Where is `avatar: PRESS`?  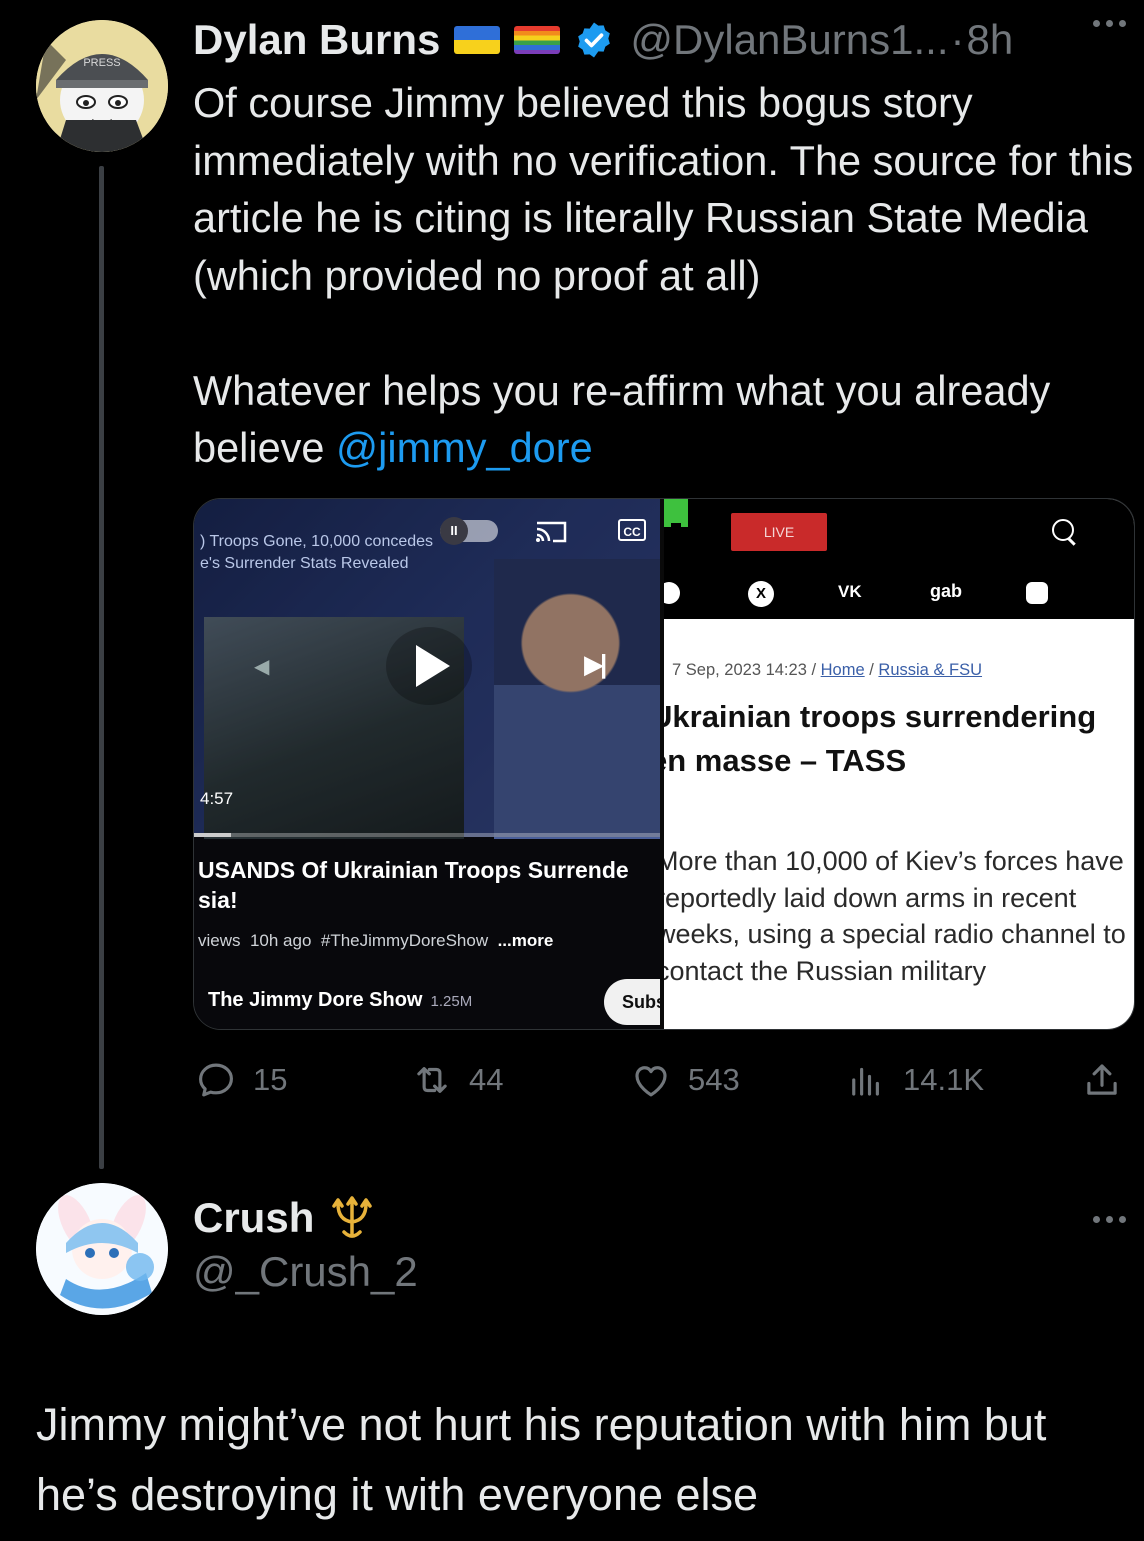 avatar: PRESS is located at coordinates (102, 86).